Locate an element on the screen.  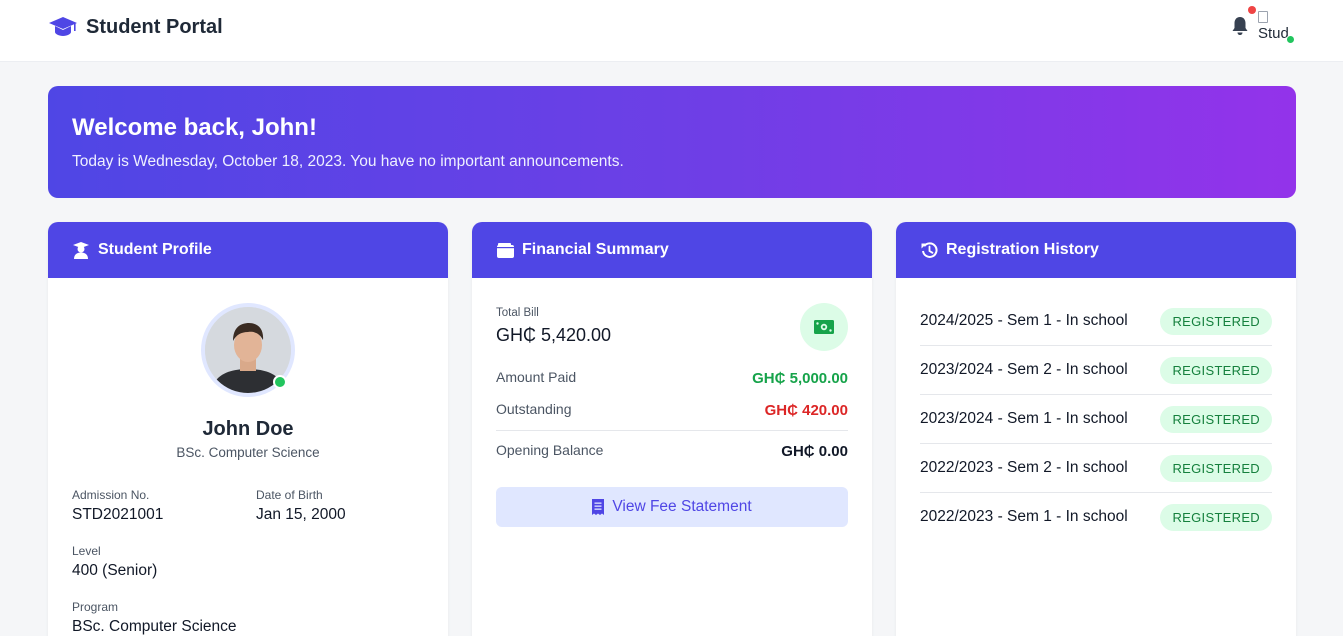
dob-value: Jan 15, 2000 is located at coordinates (301, 514).